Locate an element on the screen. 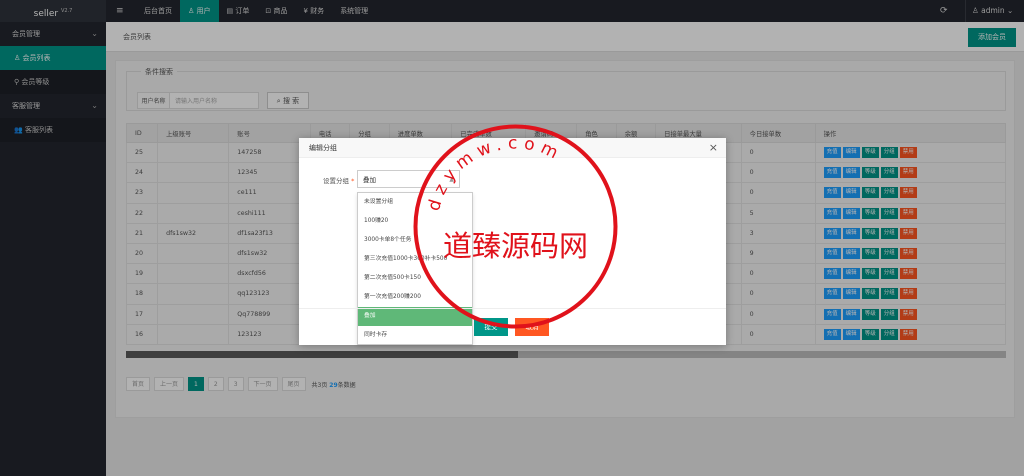 This screenshot has width=1024, height=476. required-mark: * is located at coordinates (353, 181).